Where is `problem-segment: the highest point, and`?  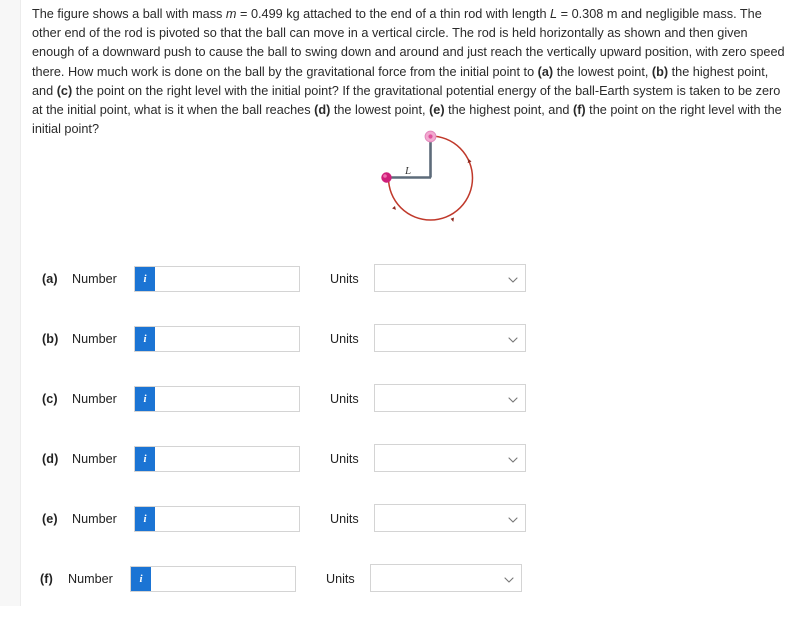
problem-segment: the highest point, and is located at coordinates (508, 110).